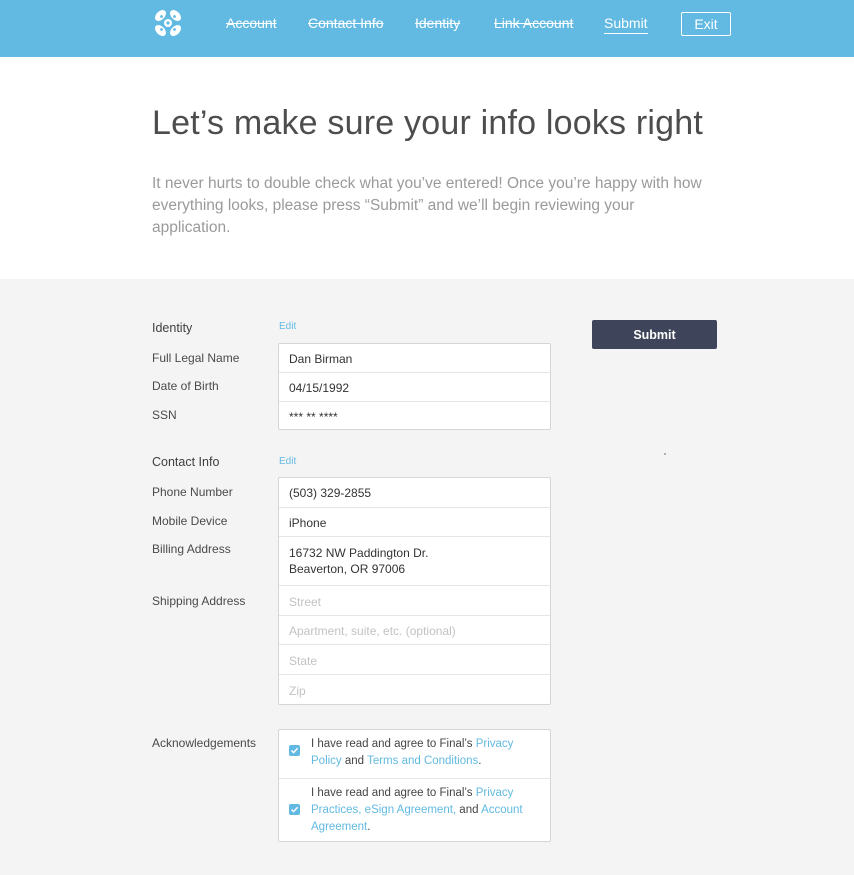 The height and width of the screenshot is (875, 854). Describe the element at coordinates (414, 358) in the screenshot. I see `full-legal-name-field: Dan Birman` at that location.